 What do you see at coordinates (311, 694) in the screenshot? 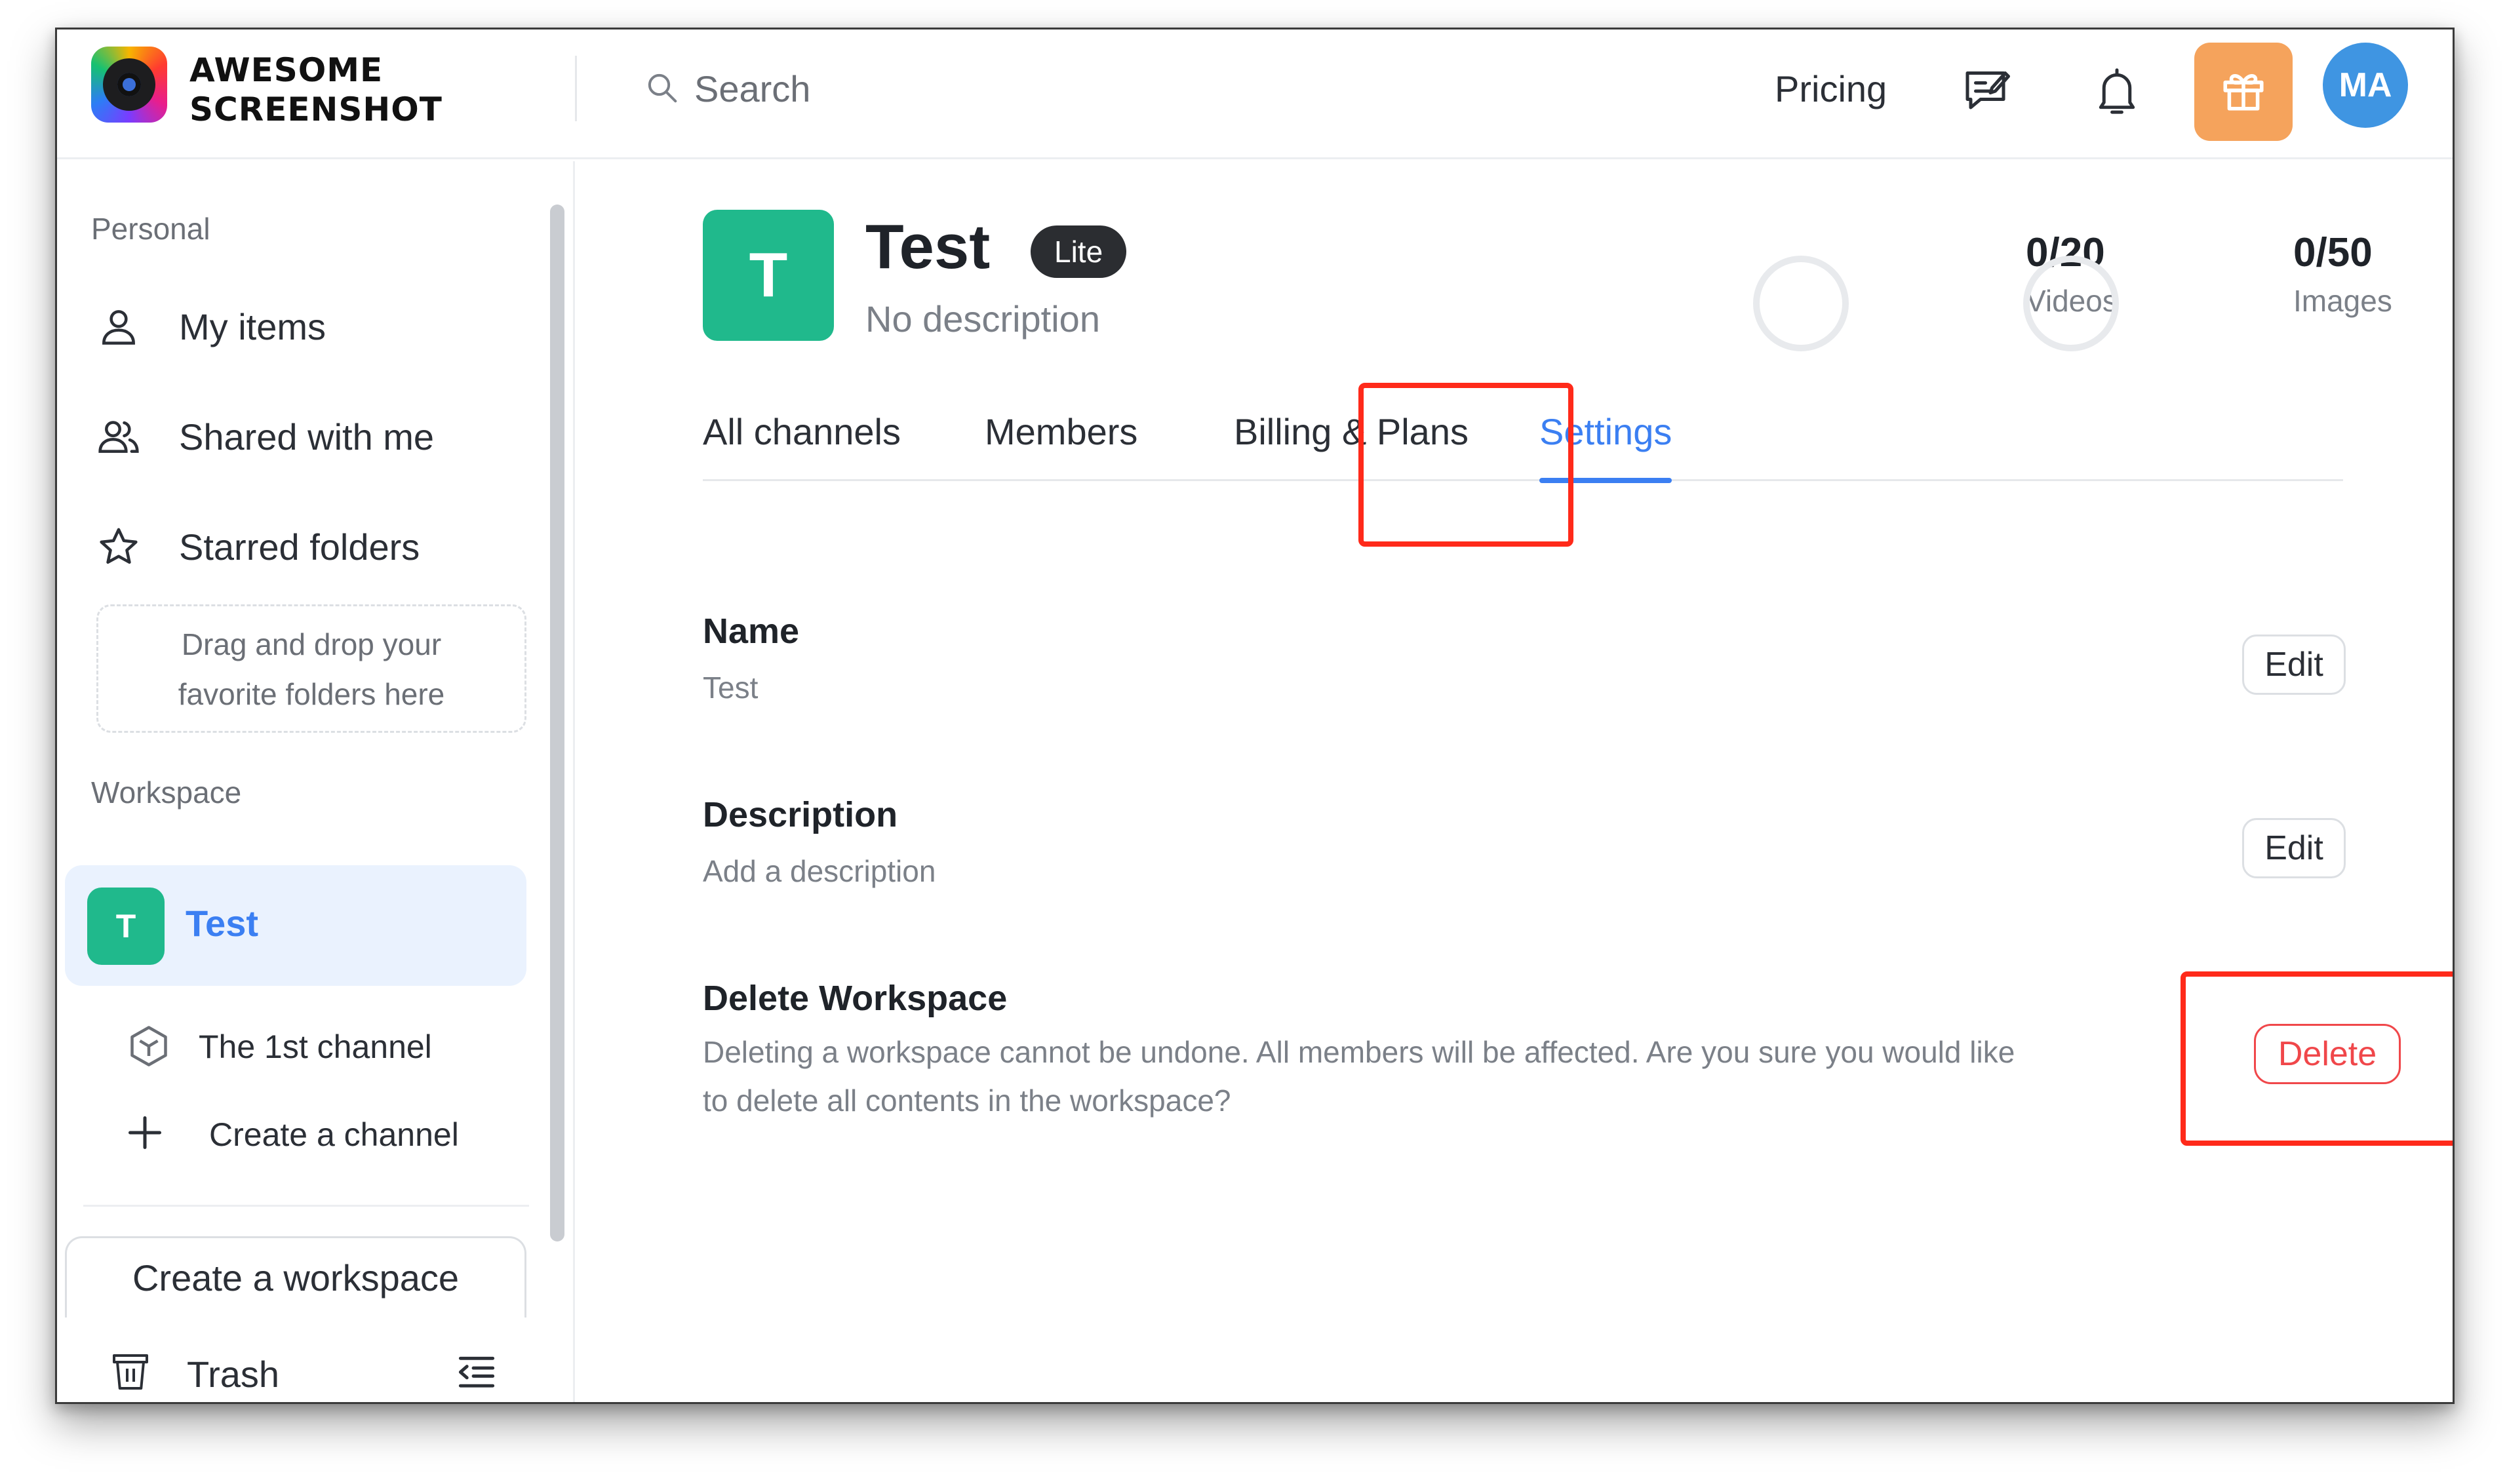
I see `dropzone-line-2: favorite folders here` at bounding box center [311, 694].